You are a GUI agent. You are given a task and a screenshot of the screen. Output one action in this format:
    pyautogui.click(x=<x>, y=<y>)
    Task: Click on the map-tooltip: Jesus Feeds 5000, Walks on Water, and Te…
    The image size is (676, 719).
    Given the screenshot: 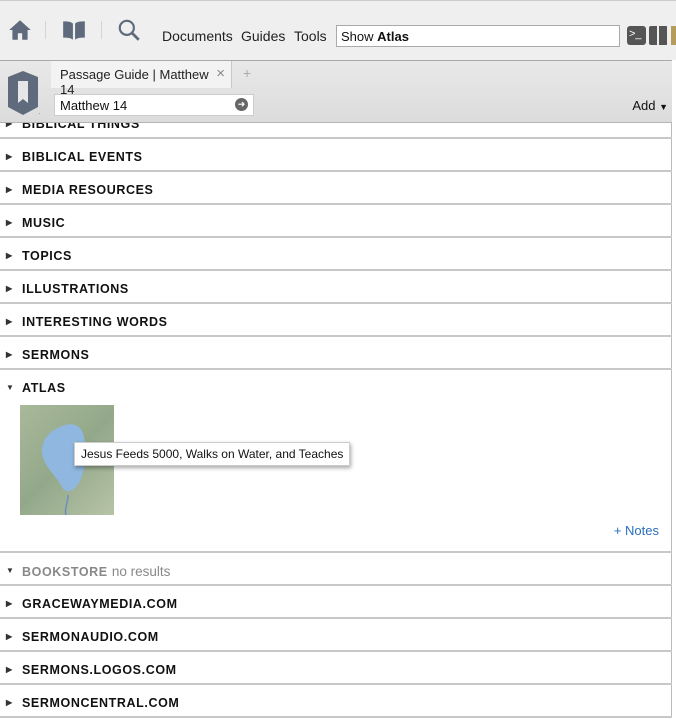 What is the action you would take?
    pyautogui.click(x=212, y=454)
    